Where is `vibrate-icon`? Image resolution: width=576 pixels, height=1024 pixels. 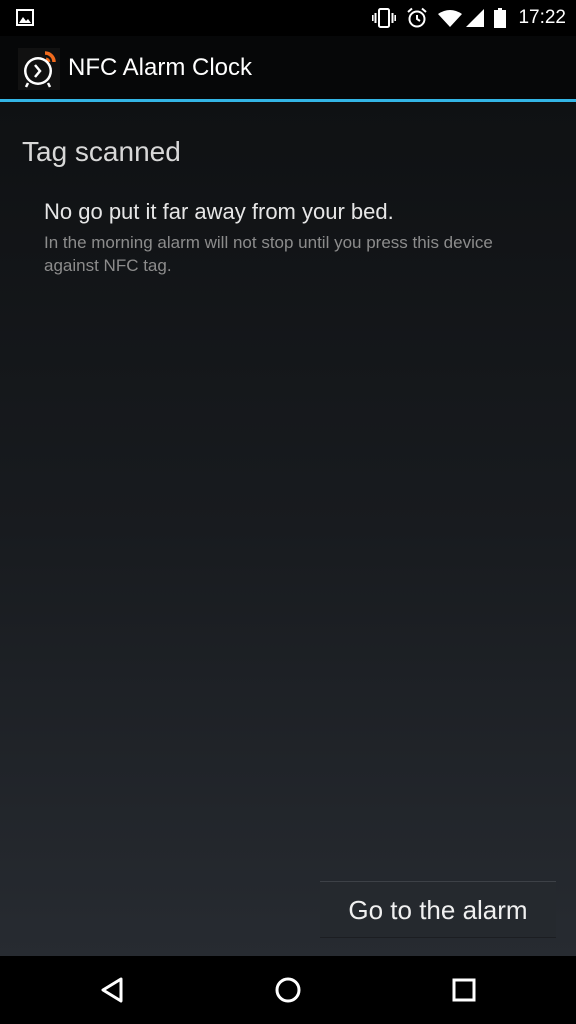 vibrate-icon is located at coordinates (384, 18).